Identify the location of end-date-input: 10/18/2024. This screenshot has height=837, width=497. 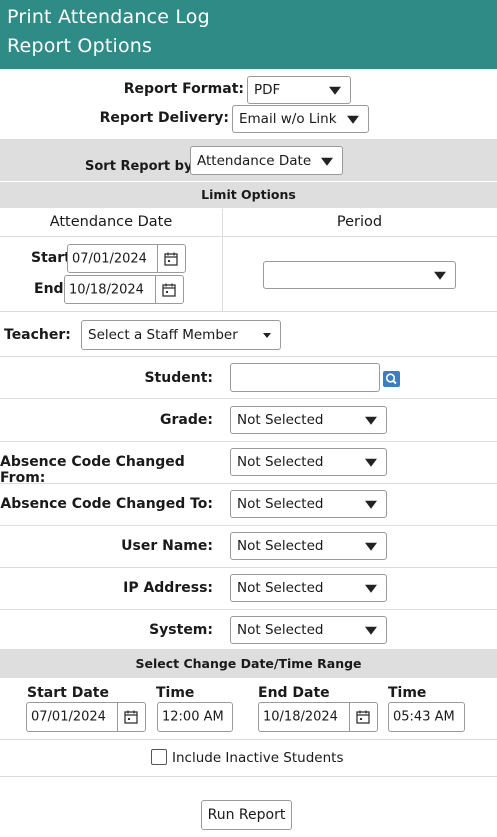
(124, 289).